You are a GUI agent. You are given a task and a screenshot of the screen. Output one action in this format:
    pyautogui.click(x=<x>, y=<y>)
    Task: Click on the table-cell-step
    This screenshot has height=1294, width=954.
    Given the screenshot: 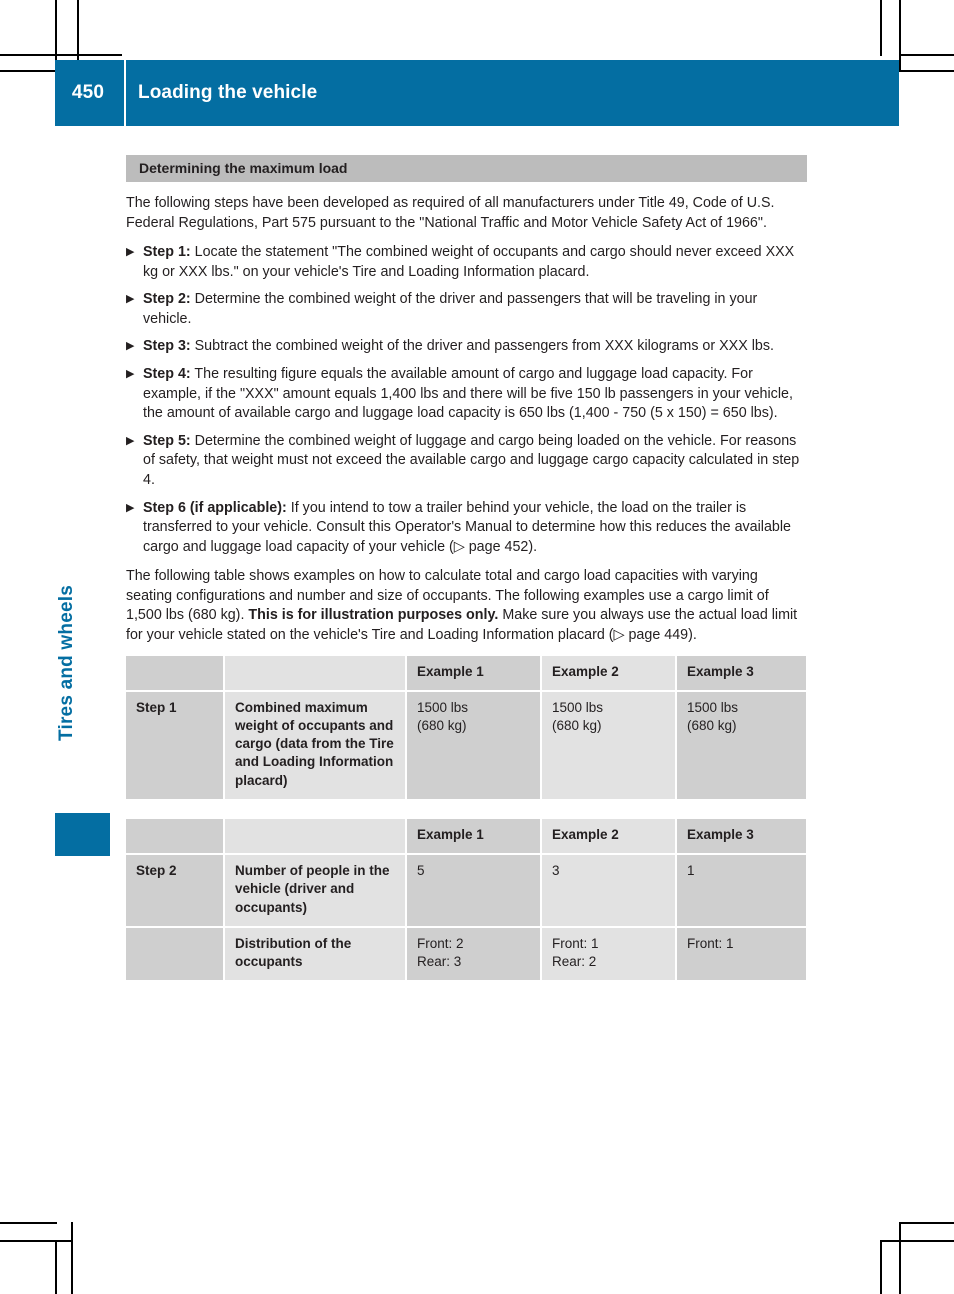 What is the action you would take?
    pyautogui.click(x=175, y=954)
    